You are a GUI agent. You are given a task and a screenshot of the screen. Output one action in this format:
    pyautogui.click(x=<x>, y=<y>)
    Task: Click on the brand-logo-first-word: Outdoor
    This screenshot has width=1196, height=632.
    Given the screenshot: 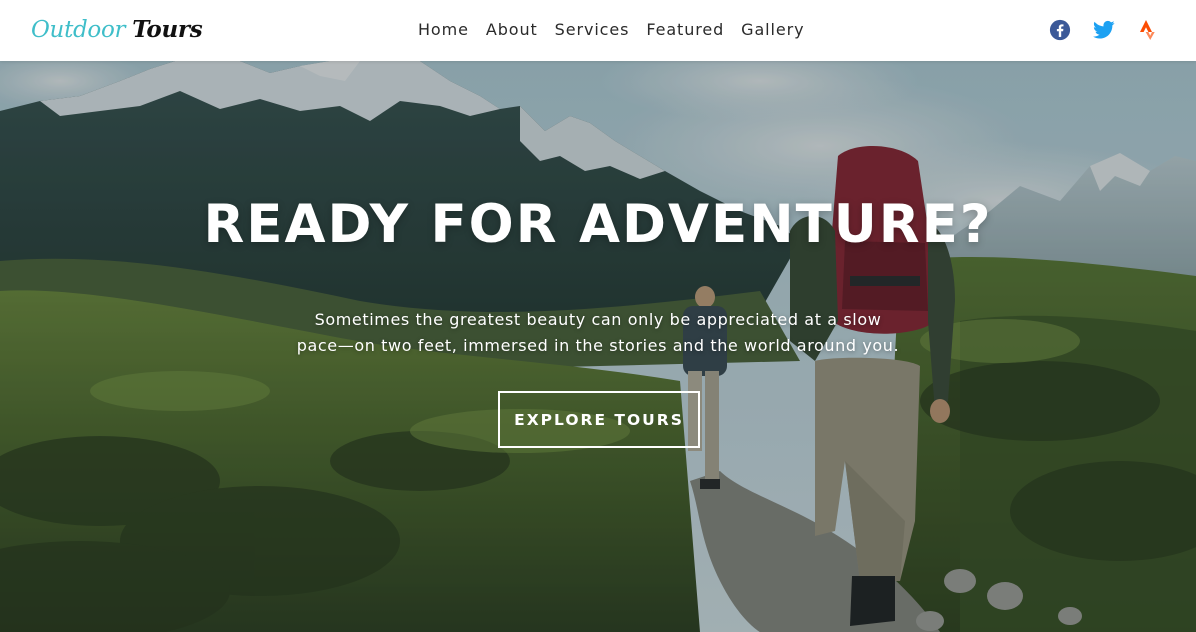 What is the action you would take?
    pyautogui.click(x=78, y=30)
    